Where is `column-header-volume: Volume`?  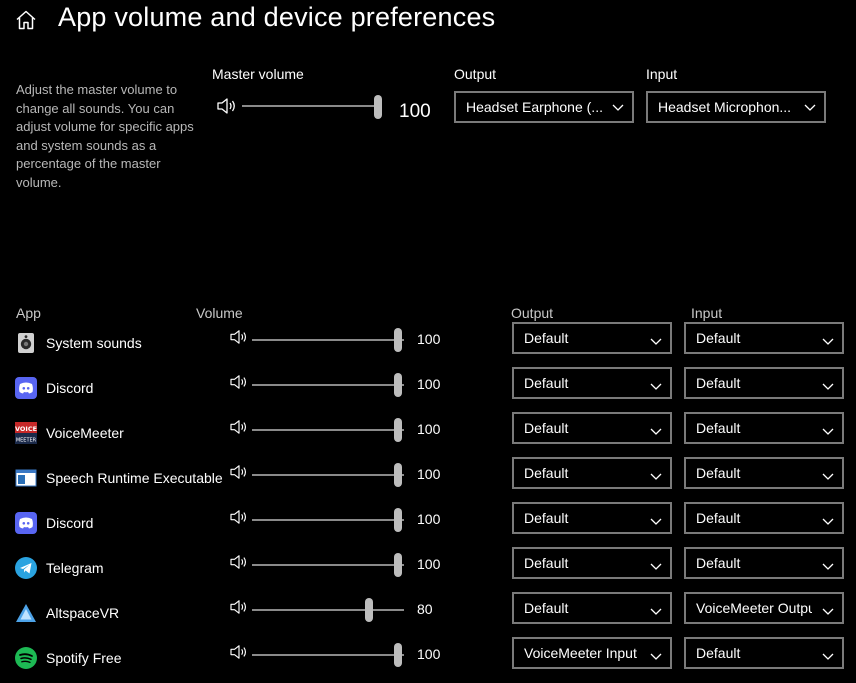 column-header-volume: Volume is located at coordinates (219, 313).